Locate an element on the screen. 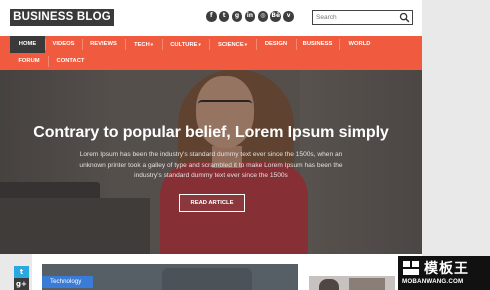  nav-item-home: HOME is located at coordinates (27, 44).